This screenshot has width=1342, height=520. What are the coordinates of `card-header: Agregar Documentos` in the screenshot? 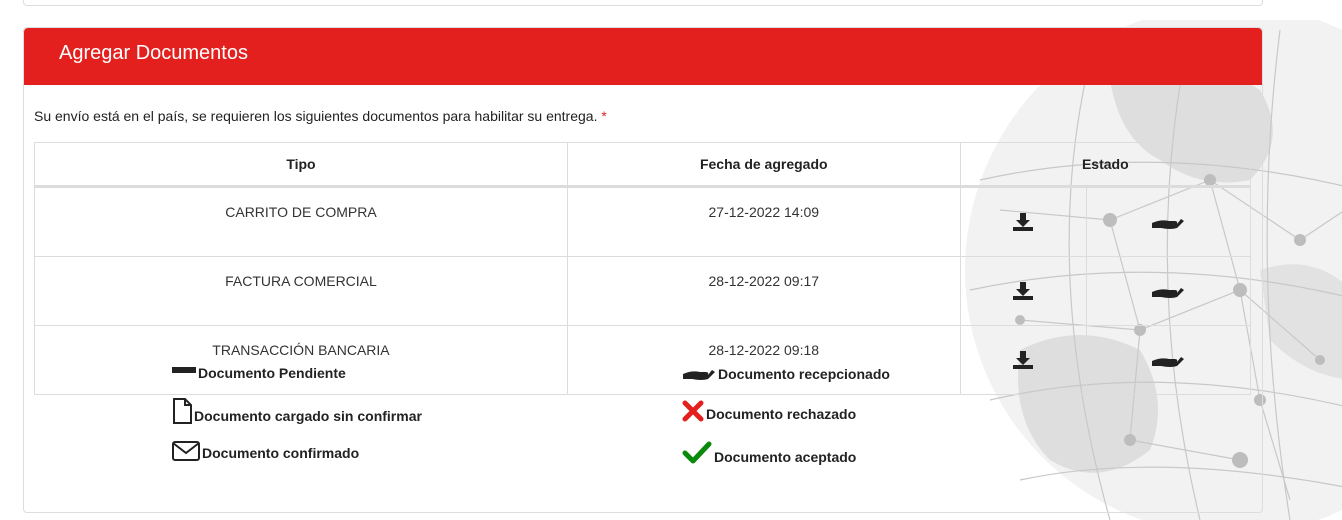 It's located at (643, 56).